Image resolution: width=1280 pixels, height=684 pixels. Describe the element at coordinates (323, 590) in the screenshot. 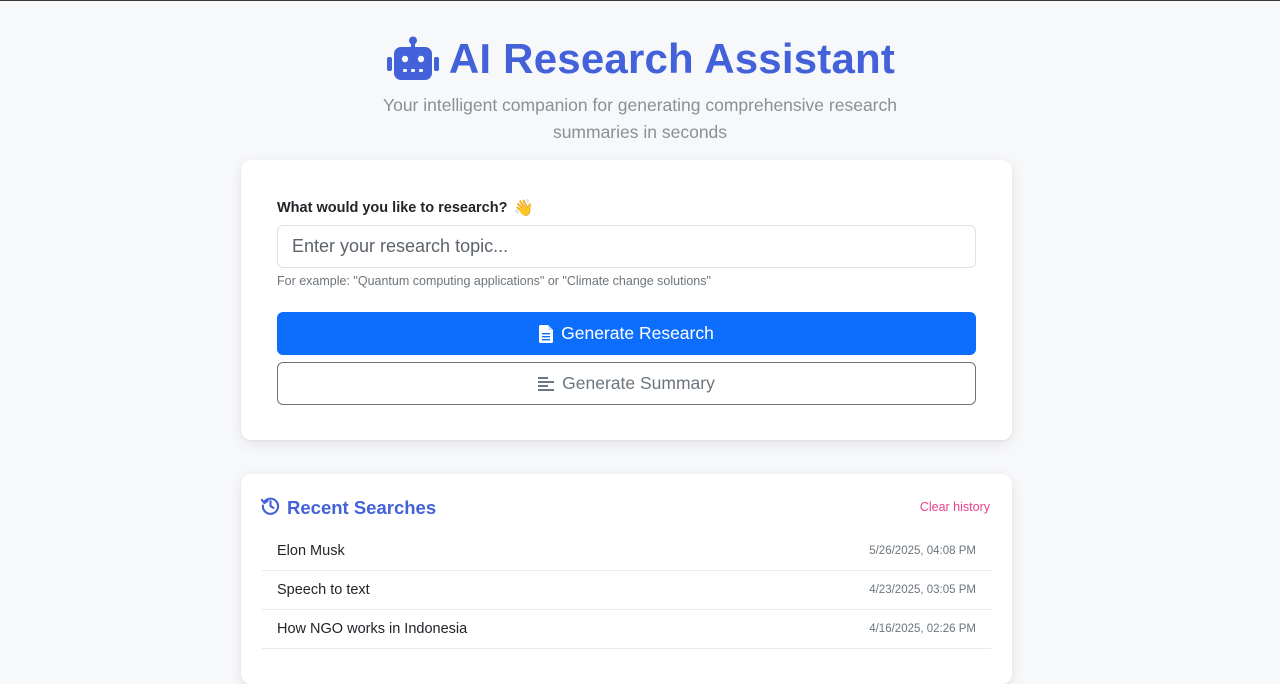

I see `search-topic: Speech to text` at that location.